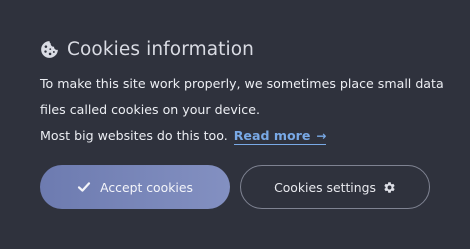 The height and width of the screenshot is (249, 470). I want to click on banner-title: Cookies information, so click(160, 49).